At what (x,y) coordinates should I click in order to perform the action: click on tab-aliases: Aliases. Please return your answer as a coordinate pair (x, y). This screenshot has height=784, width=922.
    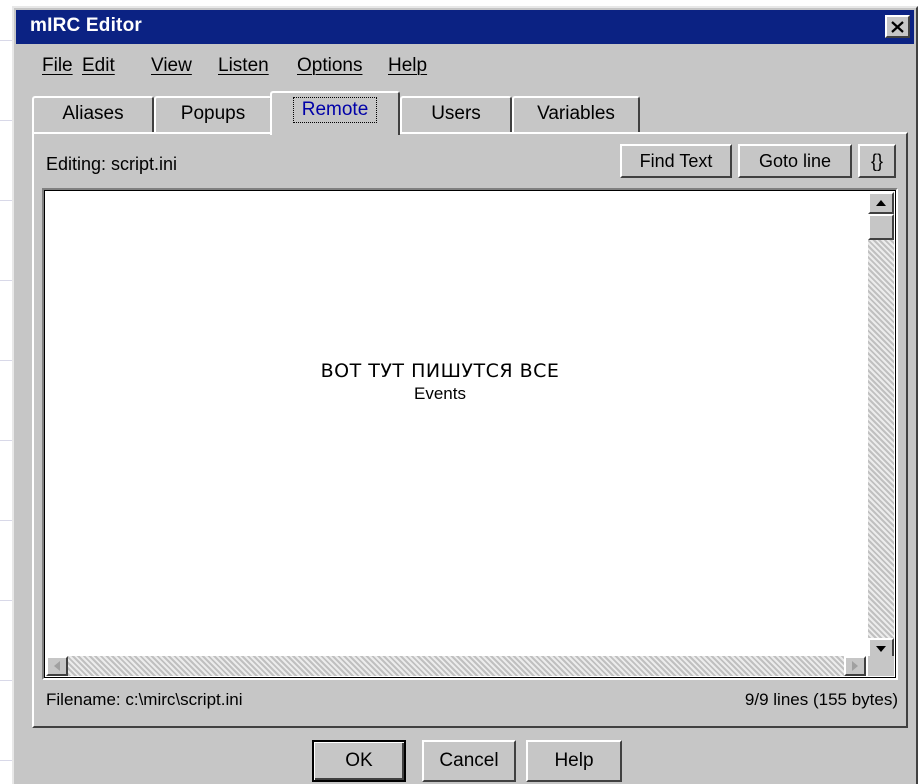
    Looking at the image, I should click on (93, 114).